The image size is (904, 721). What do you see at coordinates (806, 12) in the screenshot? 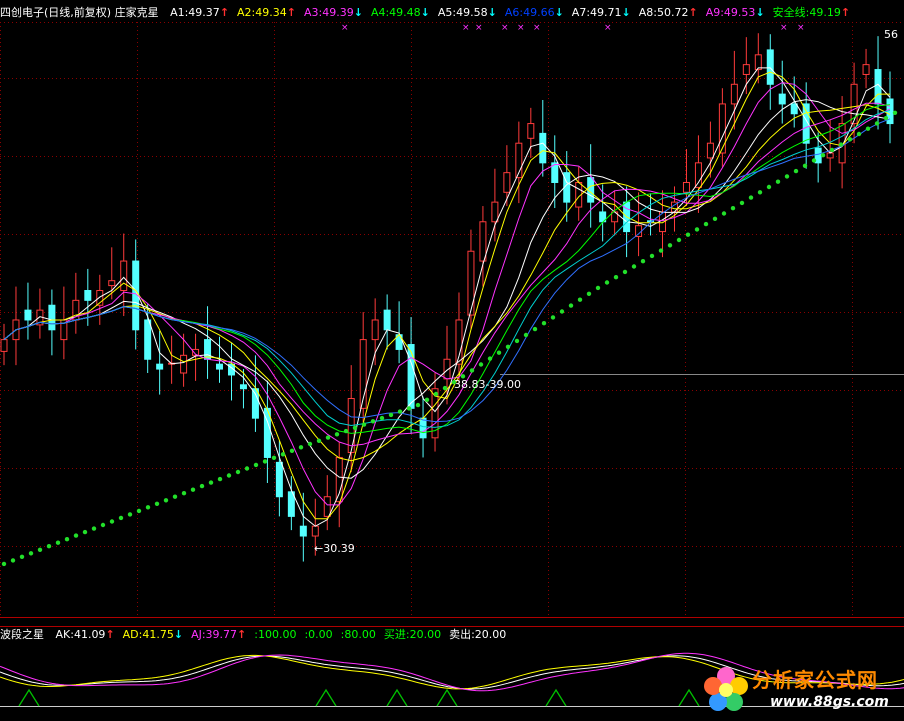
I see `main-indicator-value: 安全线:49.19` at bounding box center [806, 12].